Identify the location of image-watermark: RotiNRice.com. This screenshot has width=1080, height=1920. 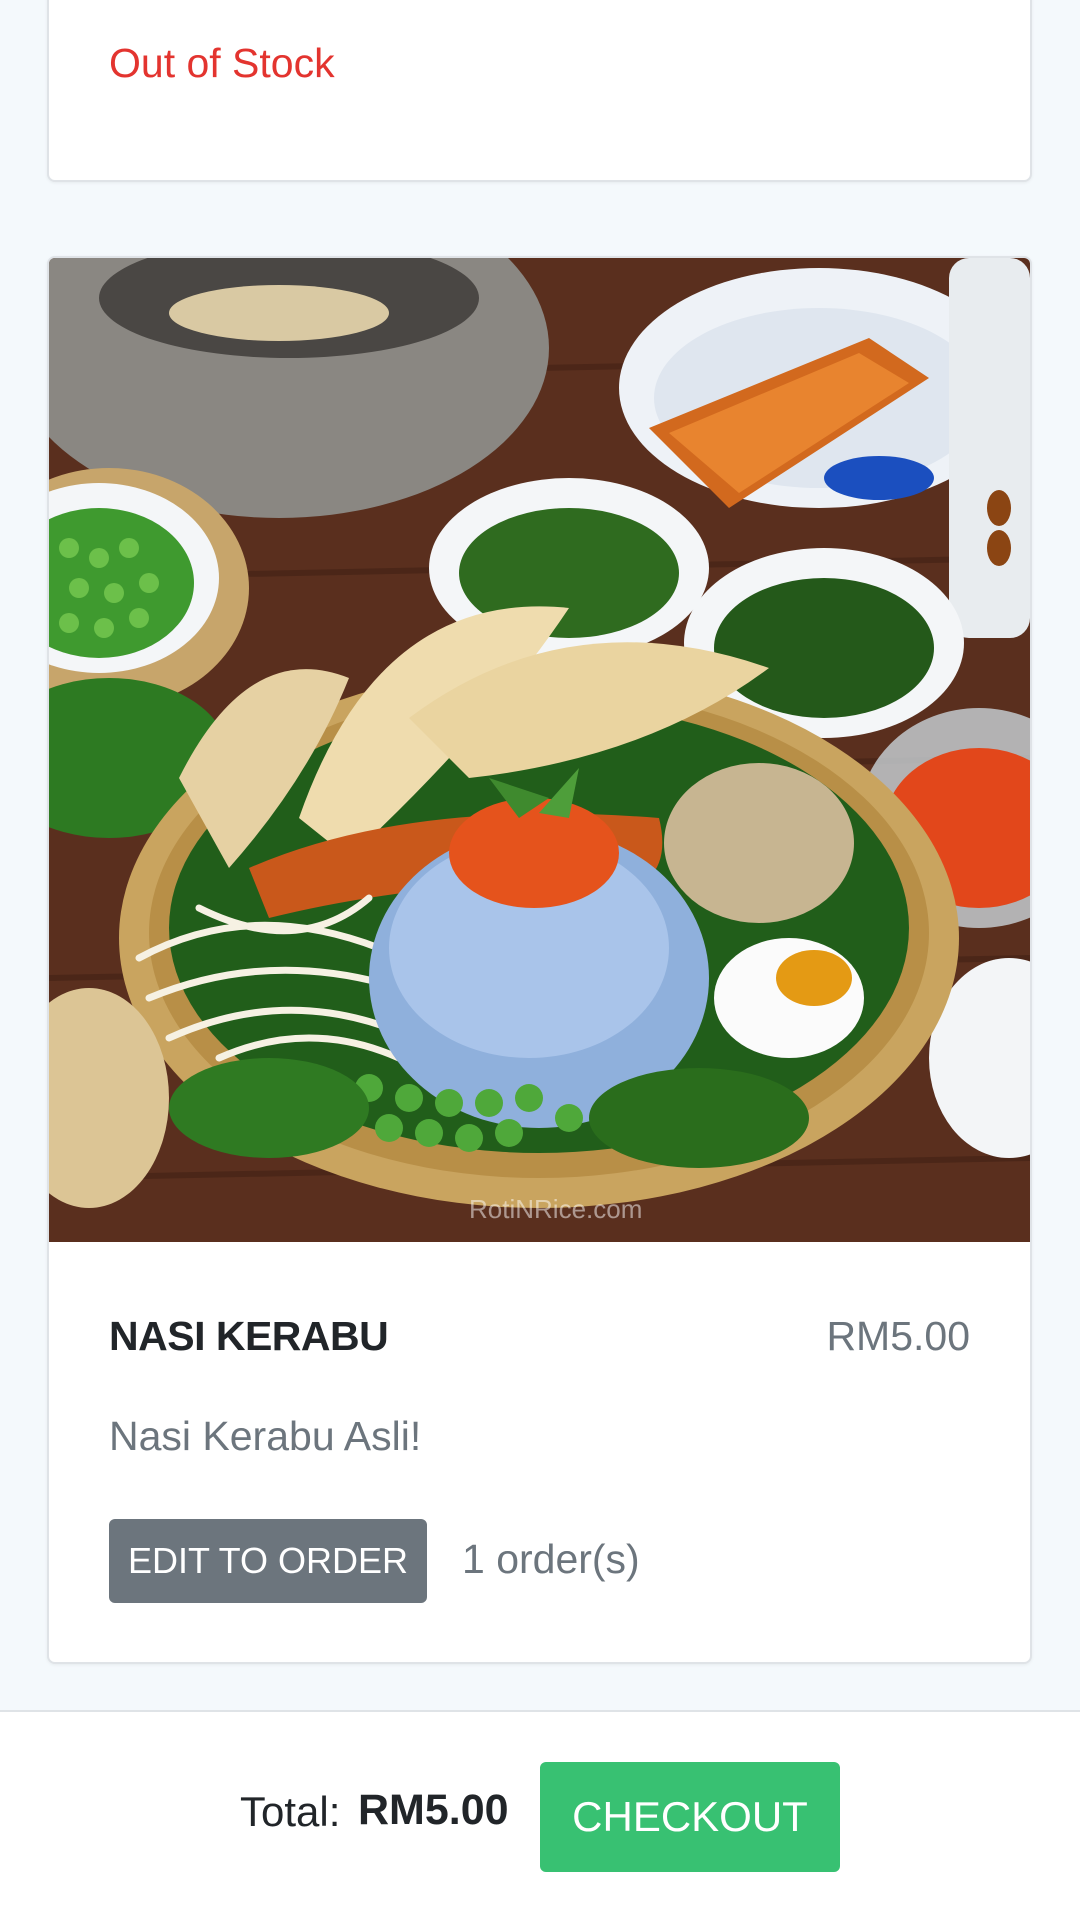
(555, 1209).